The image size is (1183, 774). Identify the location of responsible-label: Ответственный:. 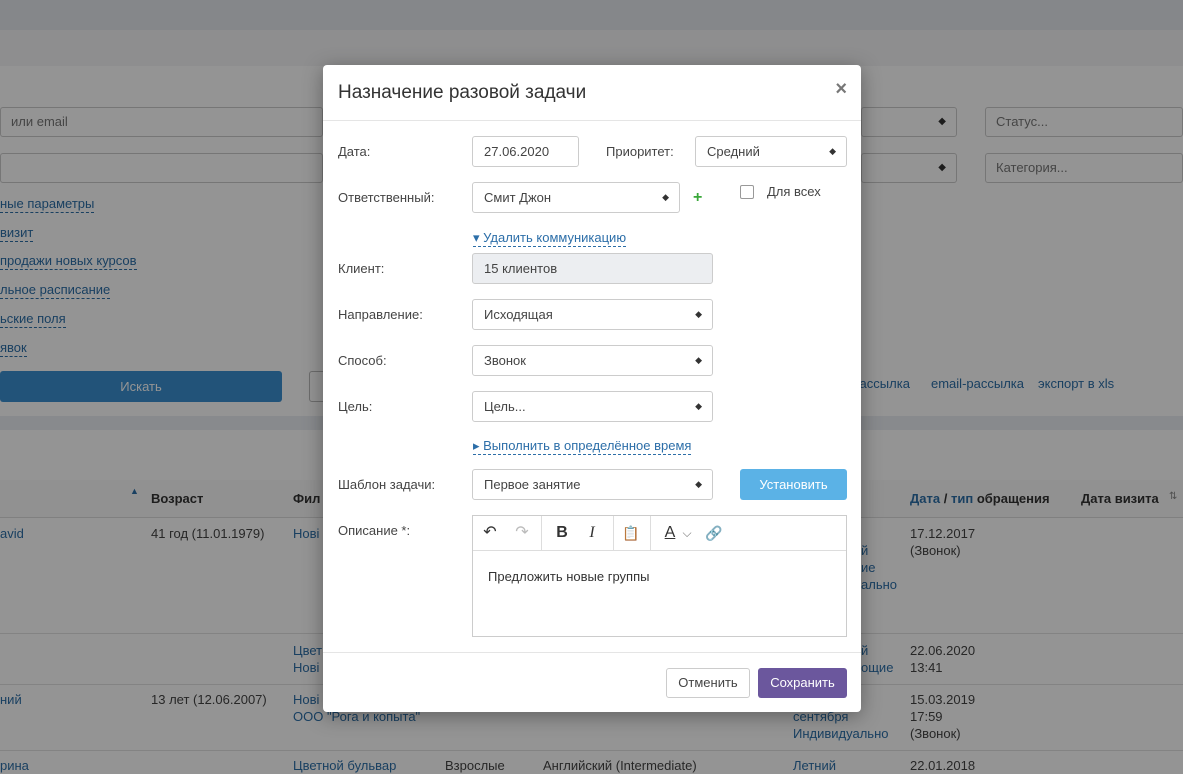
(386, 197).